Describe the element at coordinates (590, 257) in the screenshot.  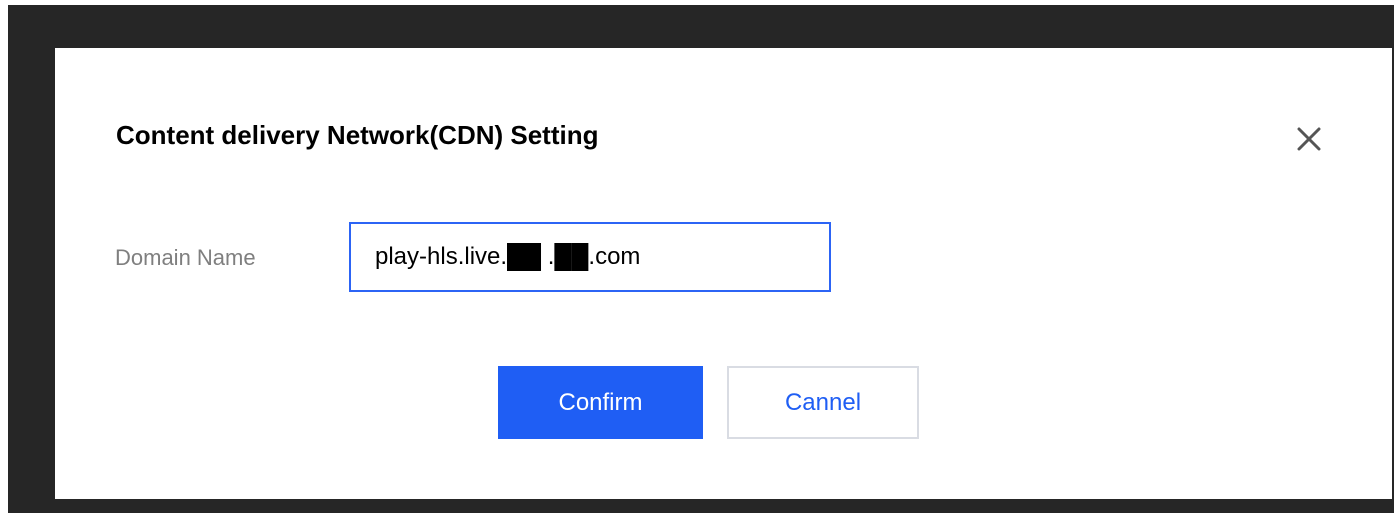
I see `domain-name-input` at that location.